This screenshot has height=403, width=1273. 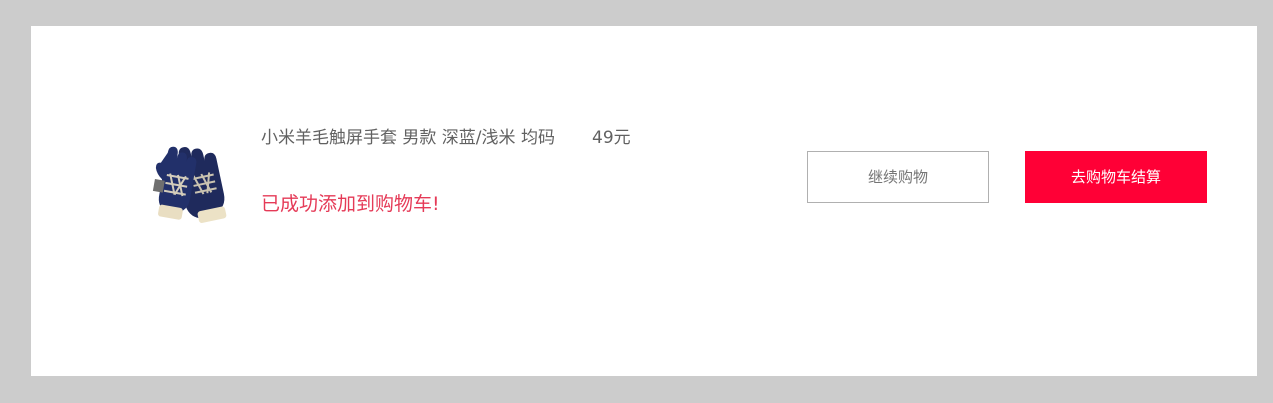 What do you see at coordinates (189, 184) in the screenshot?
I see `glove-icon` at bounding box center [189, 184].